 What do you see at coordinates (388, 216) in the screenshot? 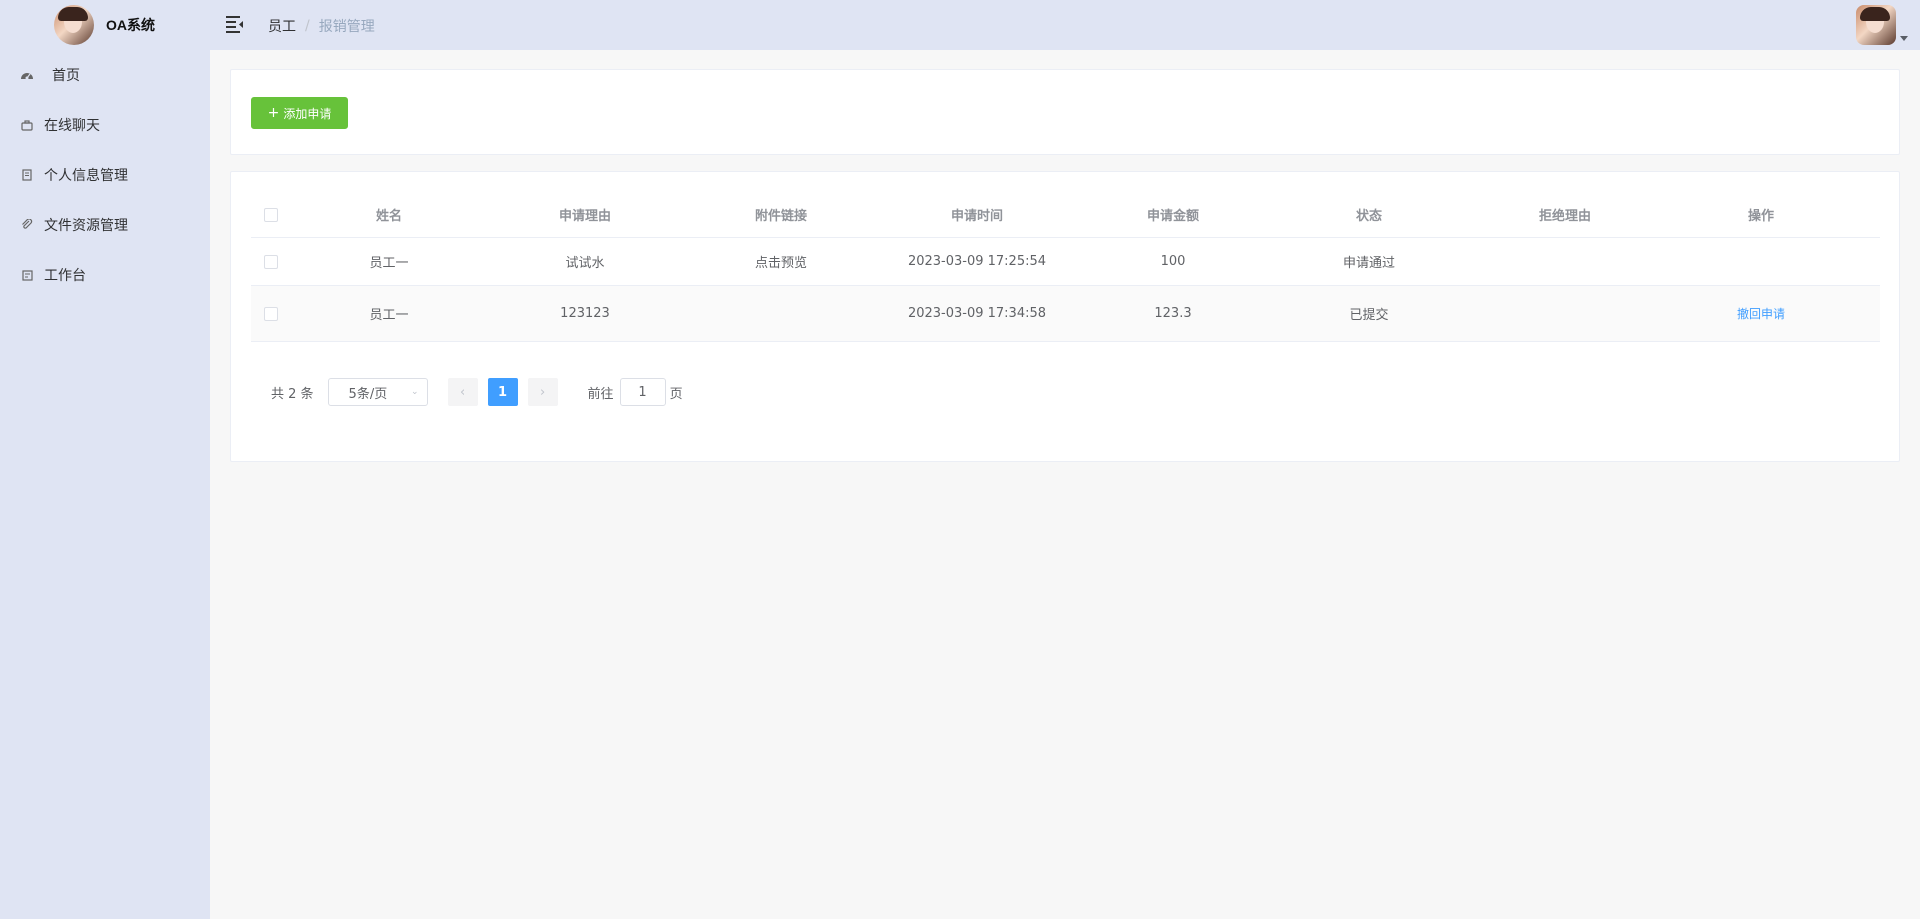
I see `column-header-name: 姓名` at bounding box center [388, 216].